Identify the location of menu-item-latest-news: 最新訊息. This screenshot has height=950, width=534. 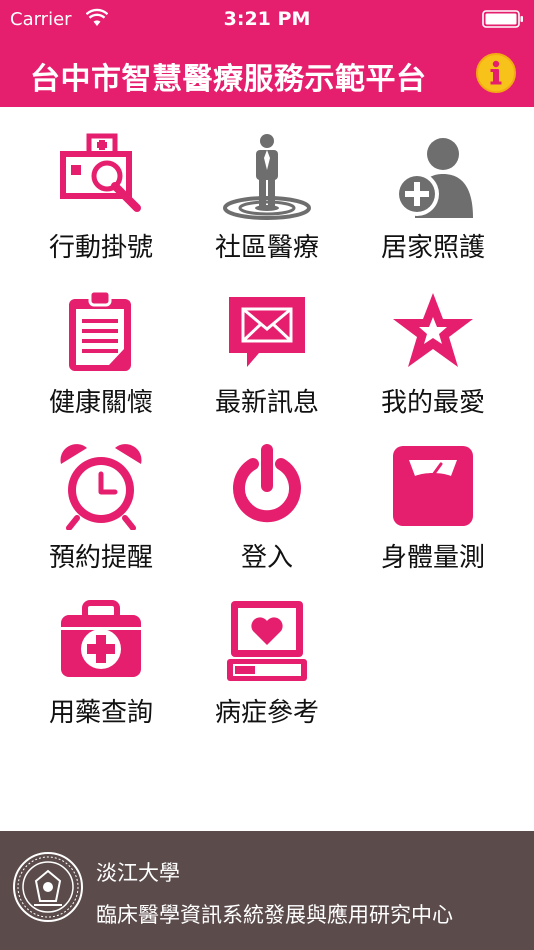
(267, 340).